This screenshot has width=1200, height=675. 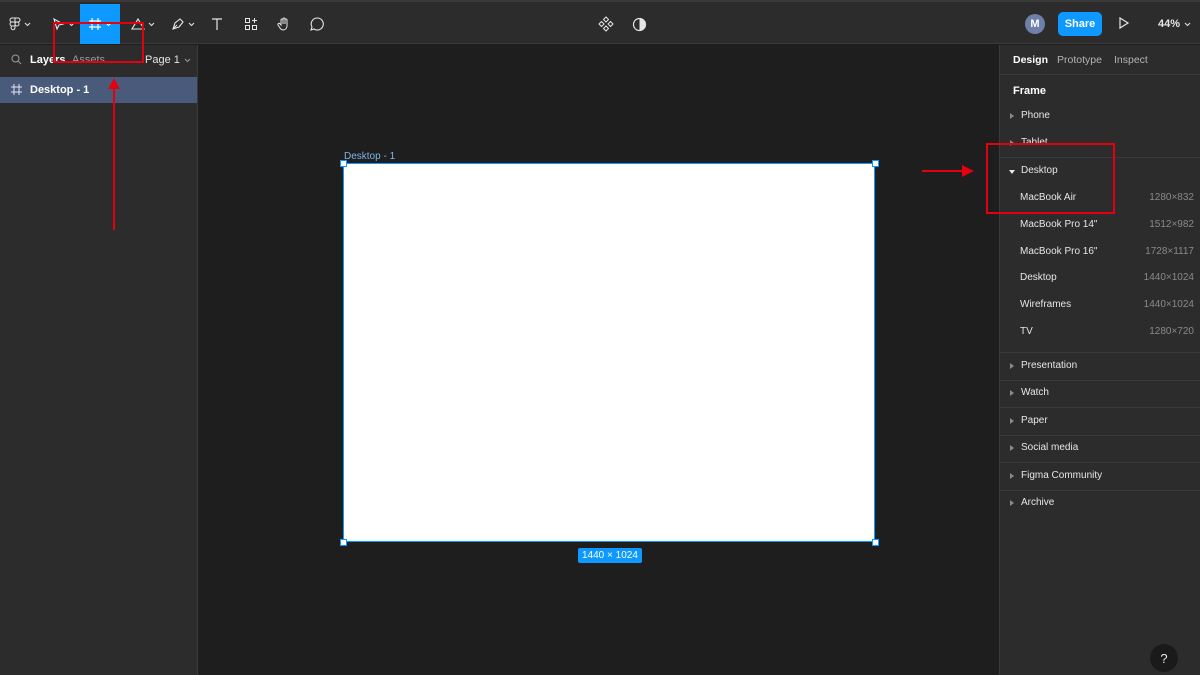 I want to click on comment-tool-button, so click(x=317, y=24).